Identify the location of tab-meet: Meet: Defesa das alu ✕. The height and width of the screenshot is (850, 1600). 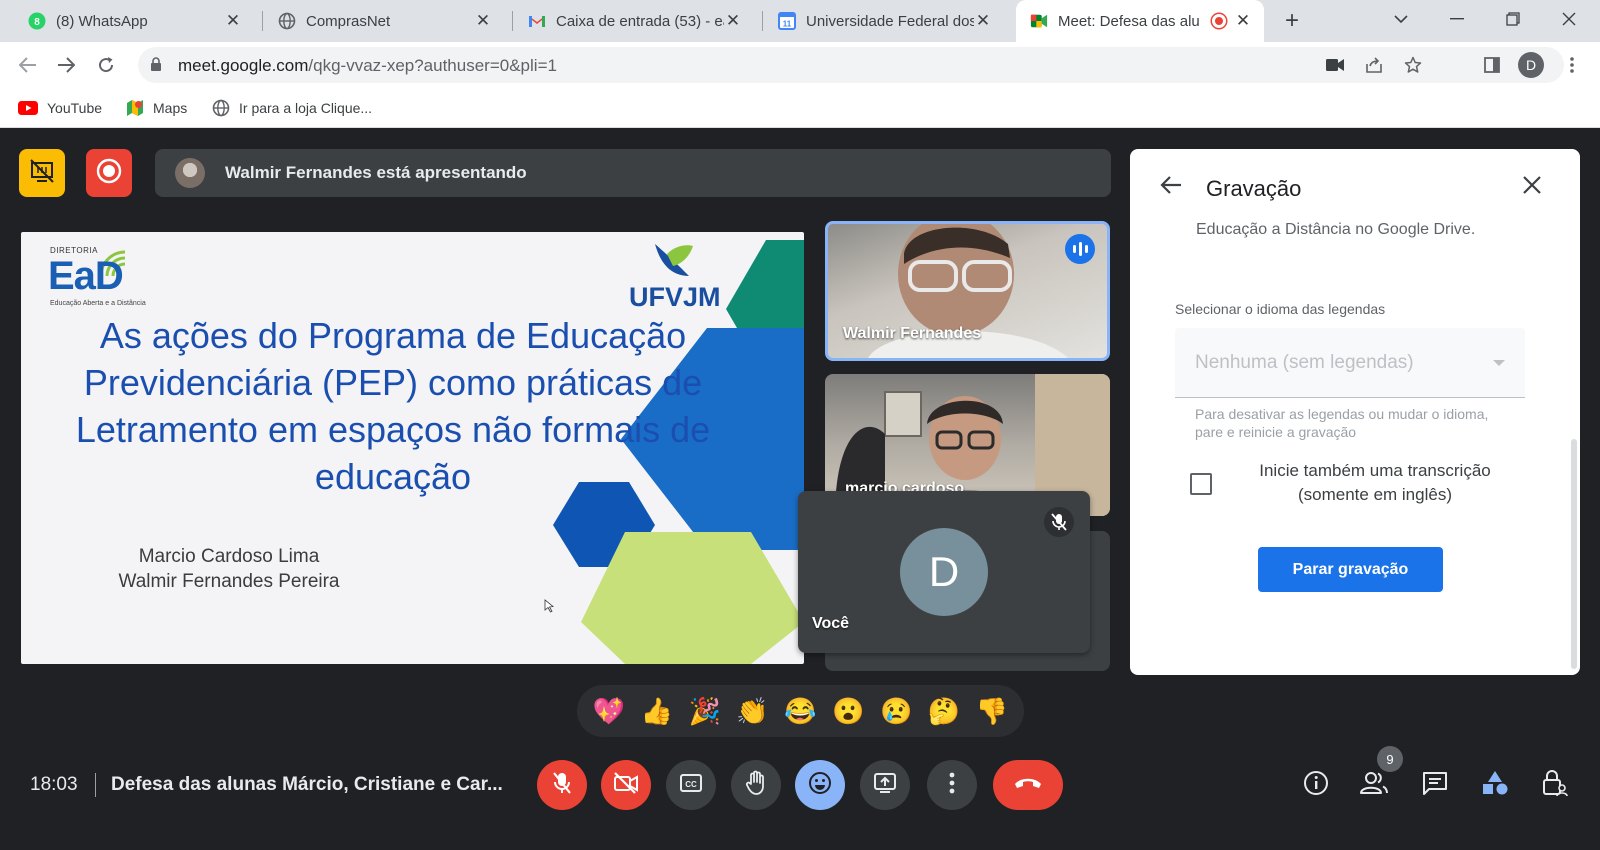
(1140, 21).